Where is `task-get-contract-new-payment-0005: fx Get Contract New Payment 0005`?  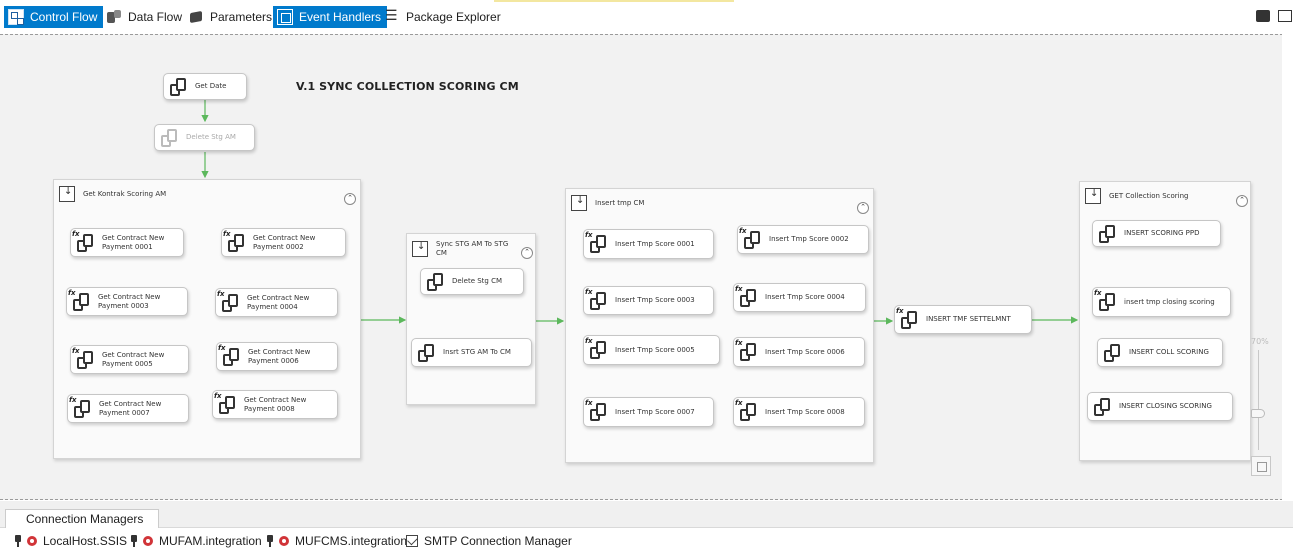
task-get-contract-new-payment-0005: fx Get Contract New Payment 0005 is located at coordinates (129, 359).